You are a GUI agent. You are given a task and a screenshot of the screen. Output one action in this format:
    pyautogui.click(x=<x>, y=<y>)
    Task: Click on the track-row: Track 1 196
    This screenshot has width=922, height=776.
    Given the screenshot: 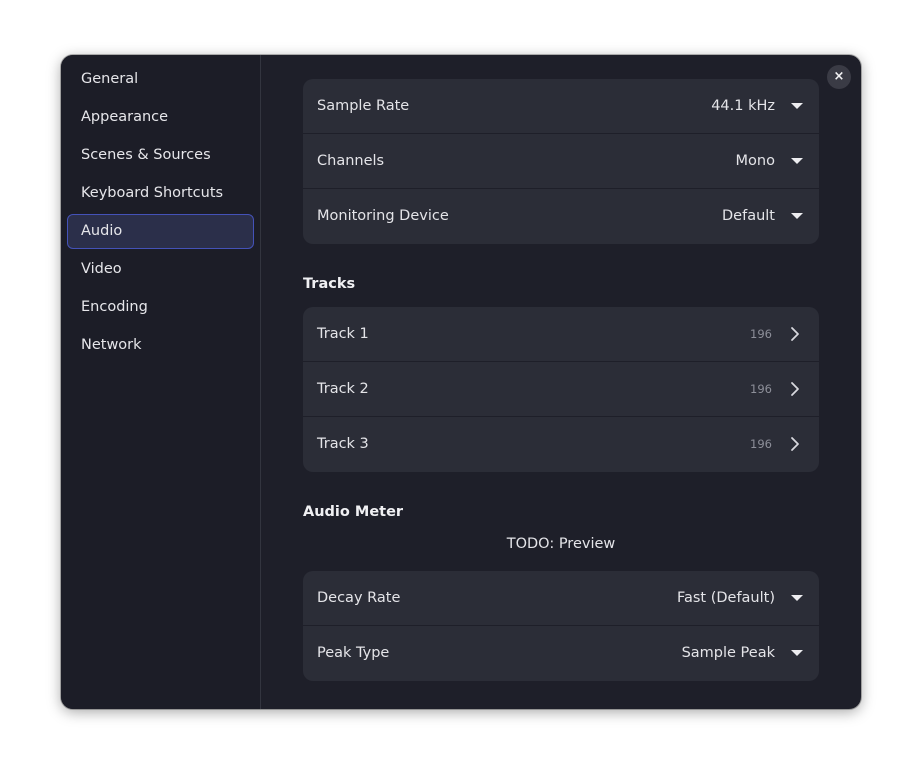 What is the action you would take?
    pyautogui.click(x=561, y=334)
    